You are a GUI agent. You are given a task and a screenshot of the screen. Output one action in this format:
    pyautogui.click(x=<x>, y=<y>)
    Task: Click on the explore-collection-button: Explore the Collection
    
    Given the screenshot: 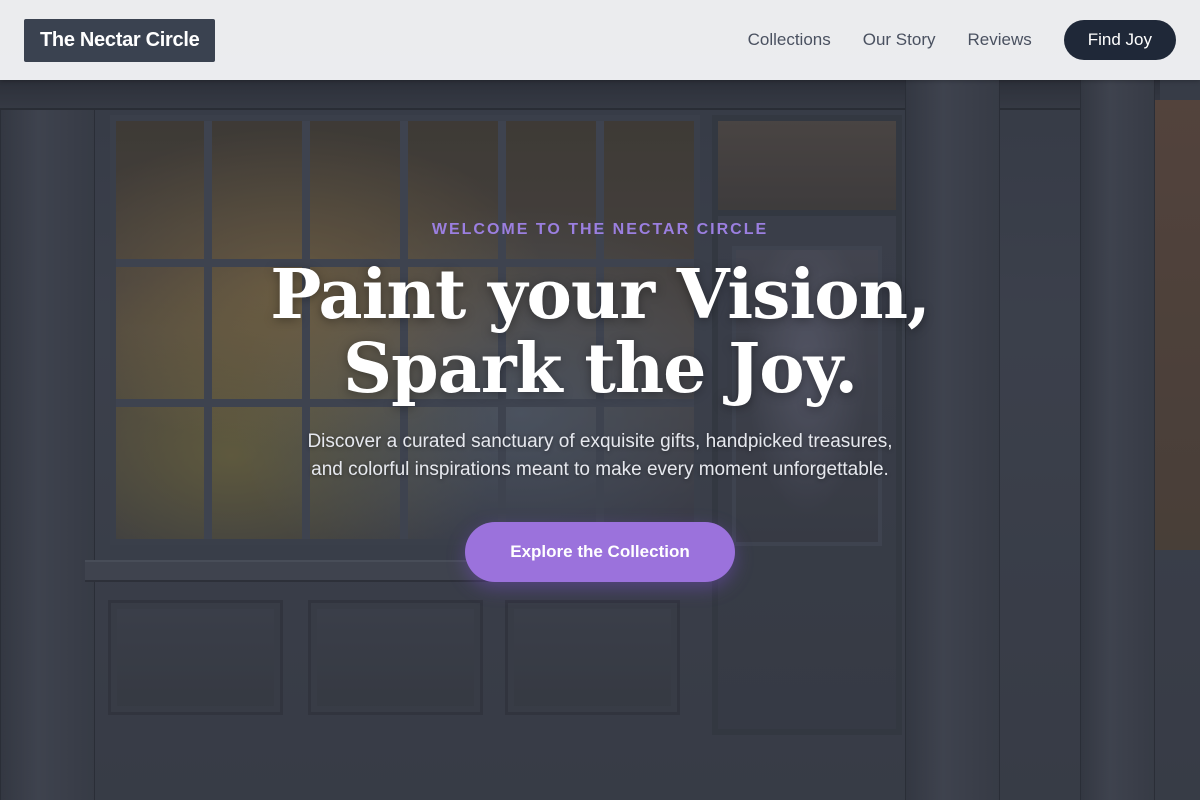 What is the action you would take?
    pyautogui.click(x=600, y=552)
    